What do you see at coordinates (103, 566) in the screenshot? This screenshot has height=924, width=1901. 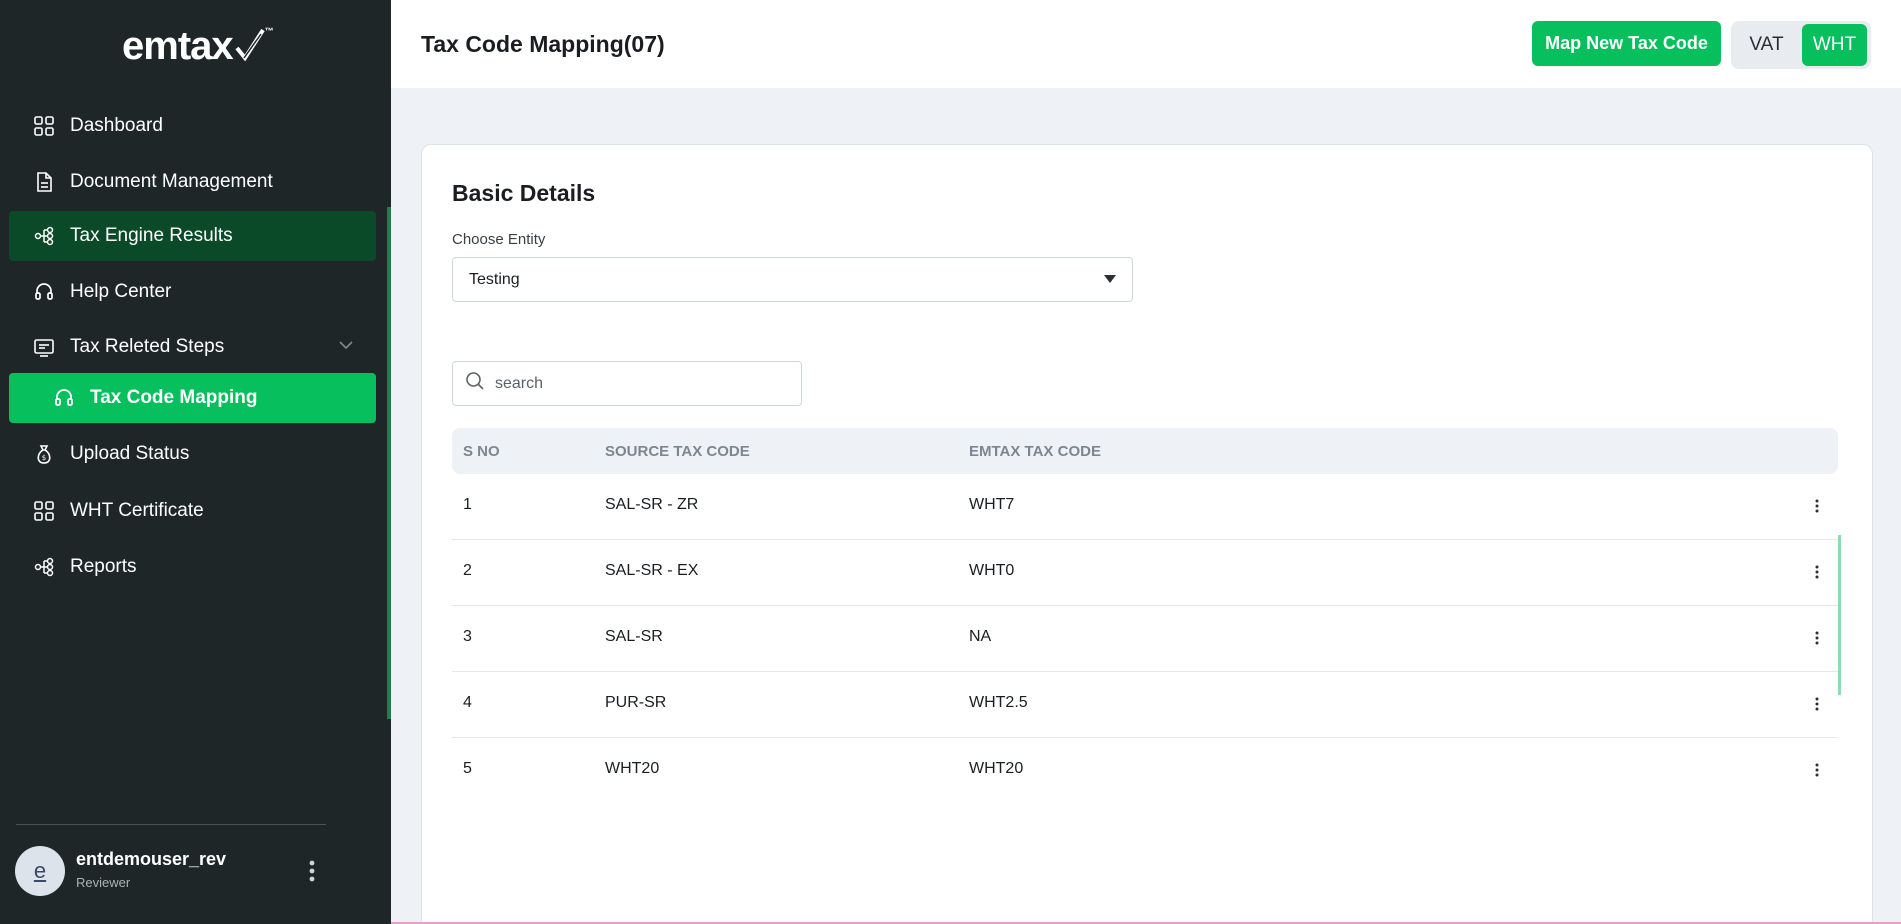 I see `sidebar-item-label: Reports` at bounding box center [103, 566].